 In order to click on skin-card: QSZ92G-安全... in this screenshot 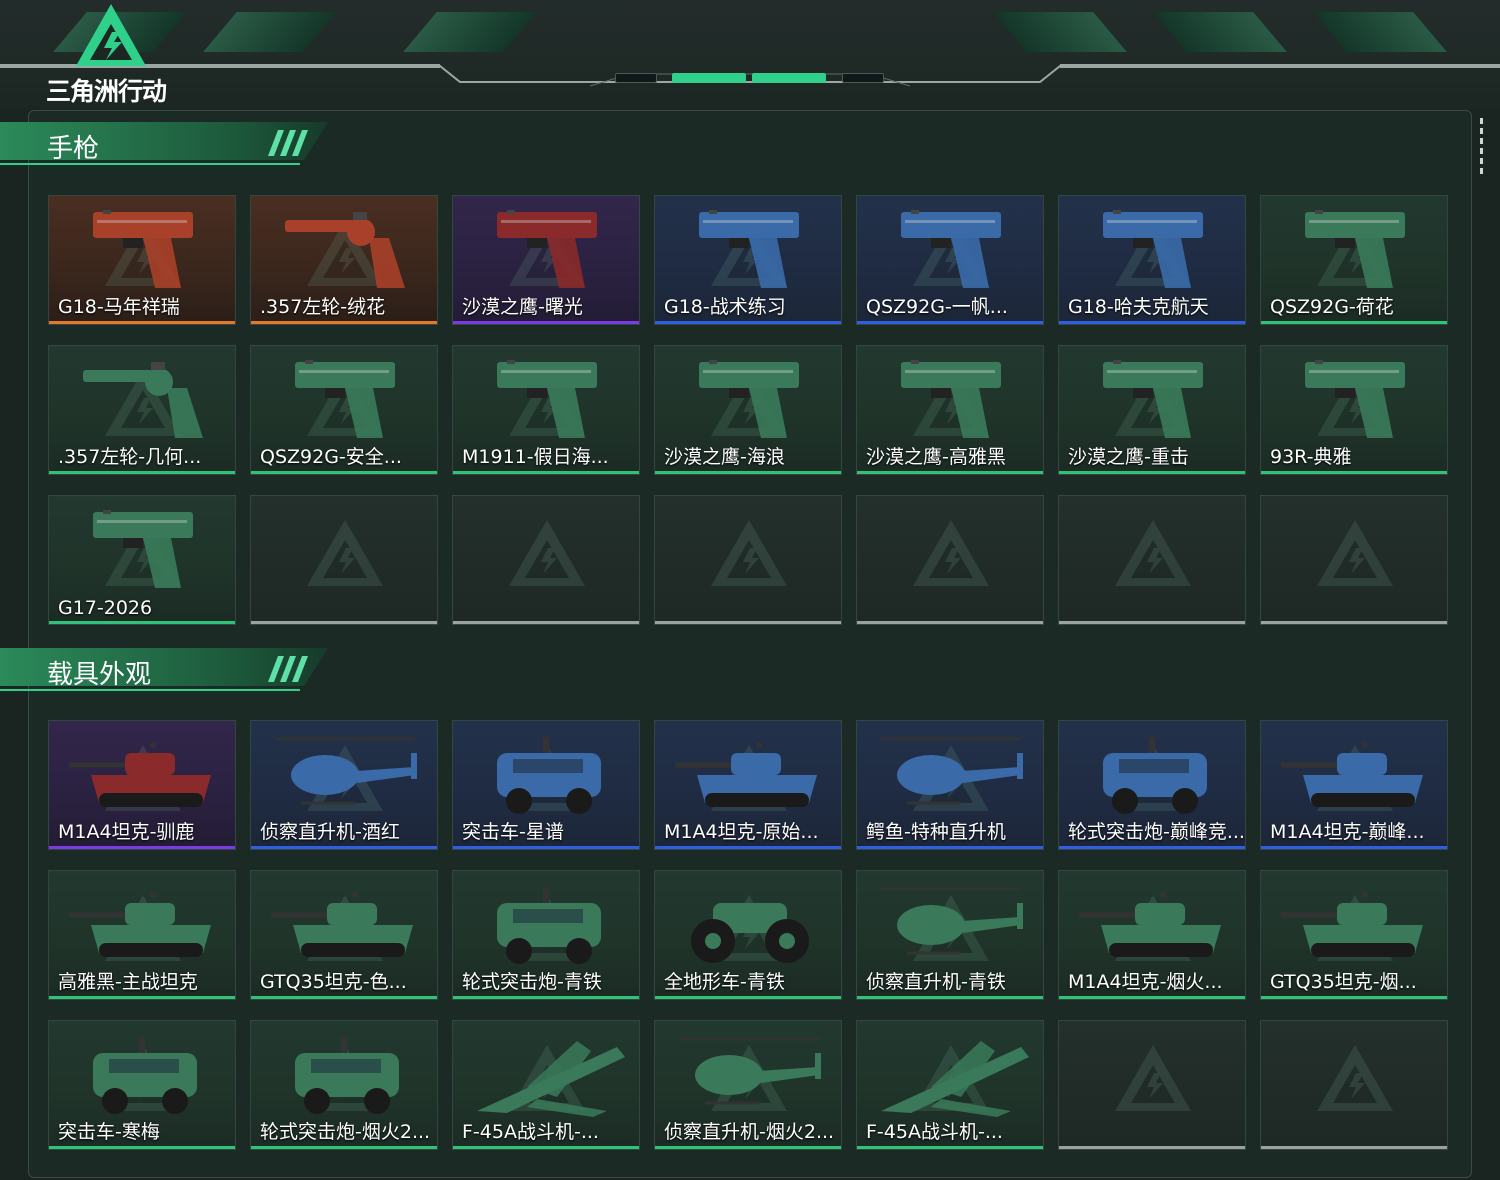, I will do `click(344, 410)`.